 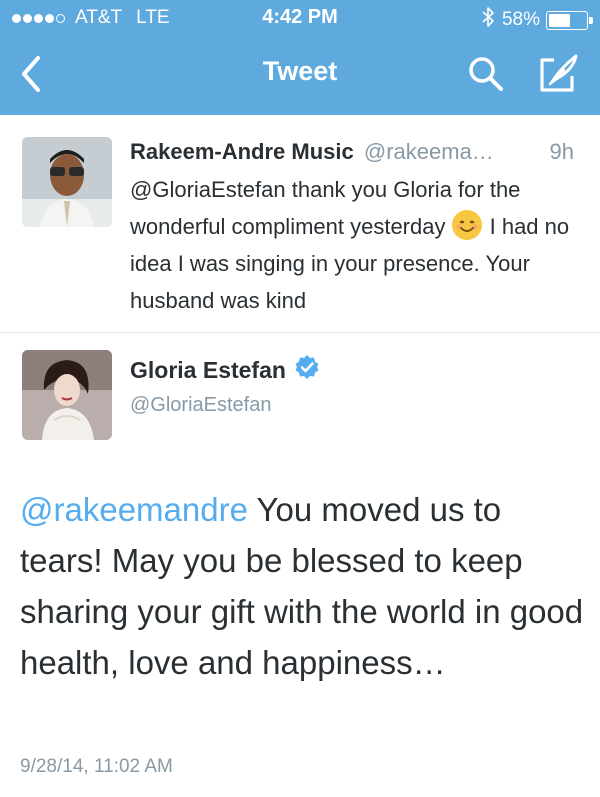 I want to click on author-name: Rakeem-Andre Music, so click(x=242, y=151).